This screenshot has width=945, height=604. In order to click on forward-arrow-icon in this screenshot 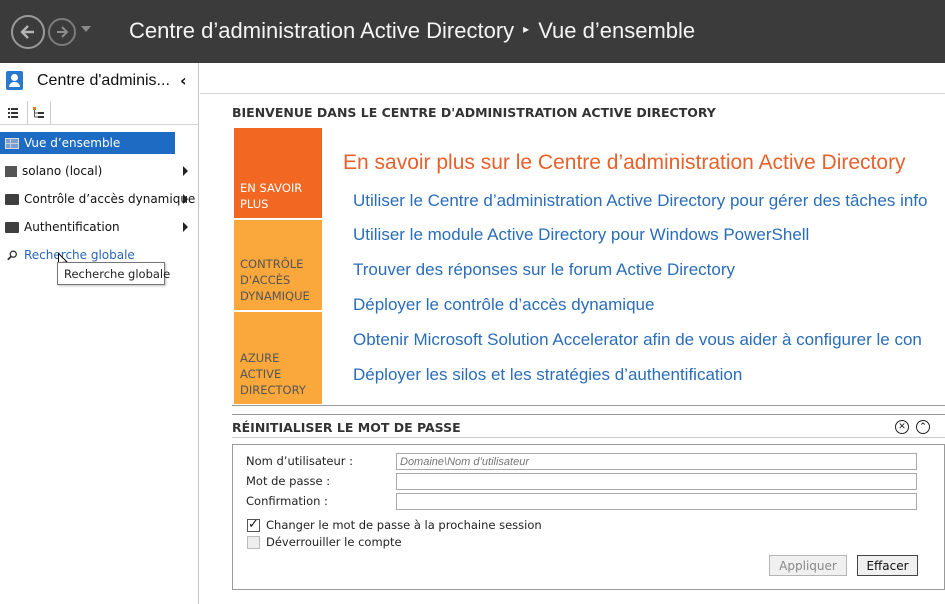, I will do `click(63, 32)`.